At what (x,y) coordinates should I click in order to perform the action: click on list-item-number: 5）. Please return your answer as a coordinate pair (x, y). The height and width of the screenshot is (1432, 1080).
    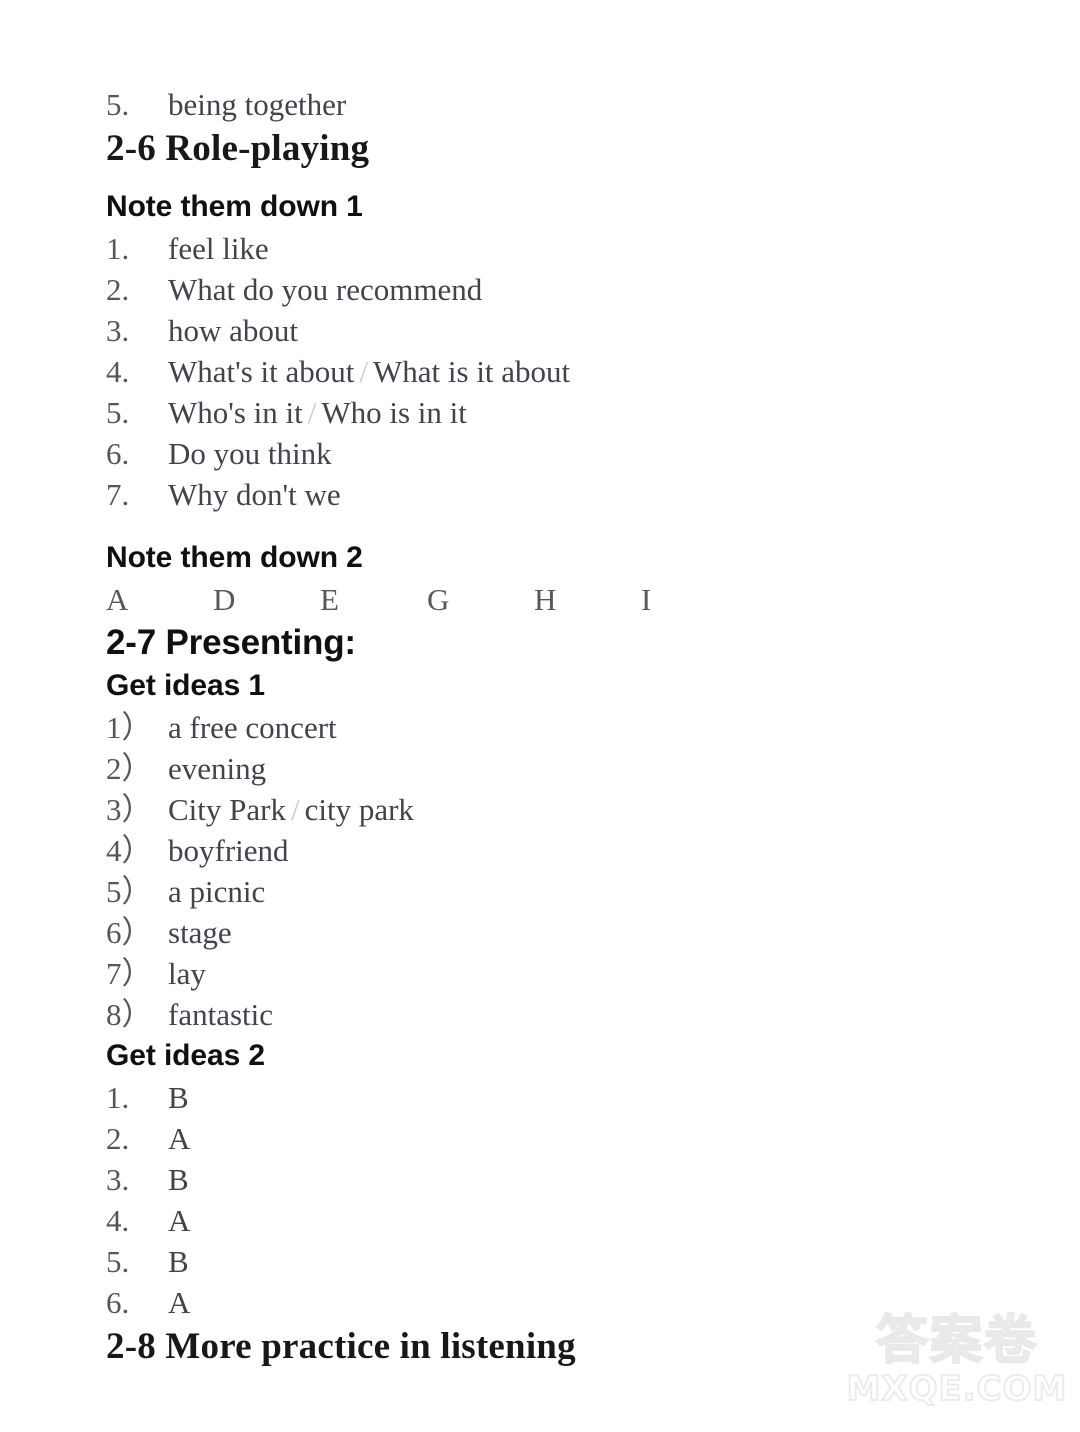
    Looking at the image, I should click on (129, 891).